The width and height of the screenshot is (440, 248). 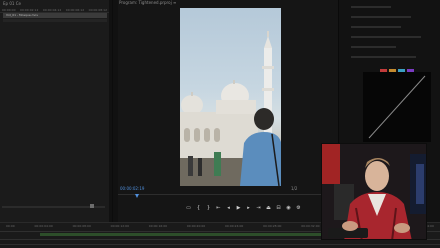 I want to click on ruler-tick: 00:00:06:12, so click(x=75, y=10).